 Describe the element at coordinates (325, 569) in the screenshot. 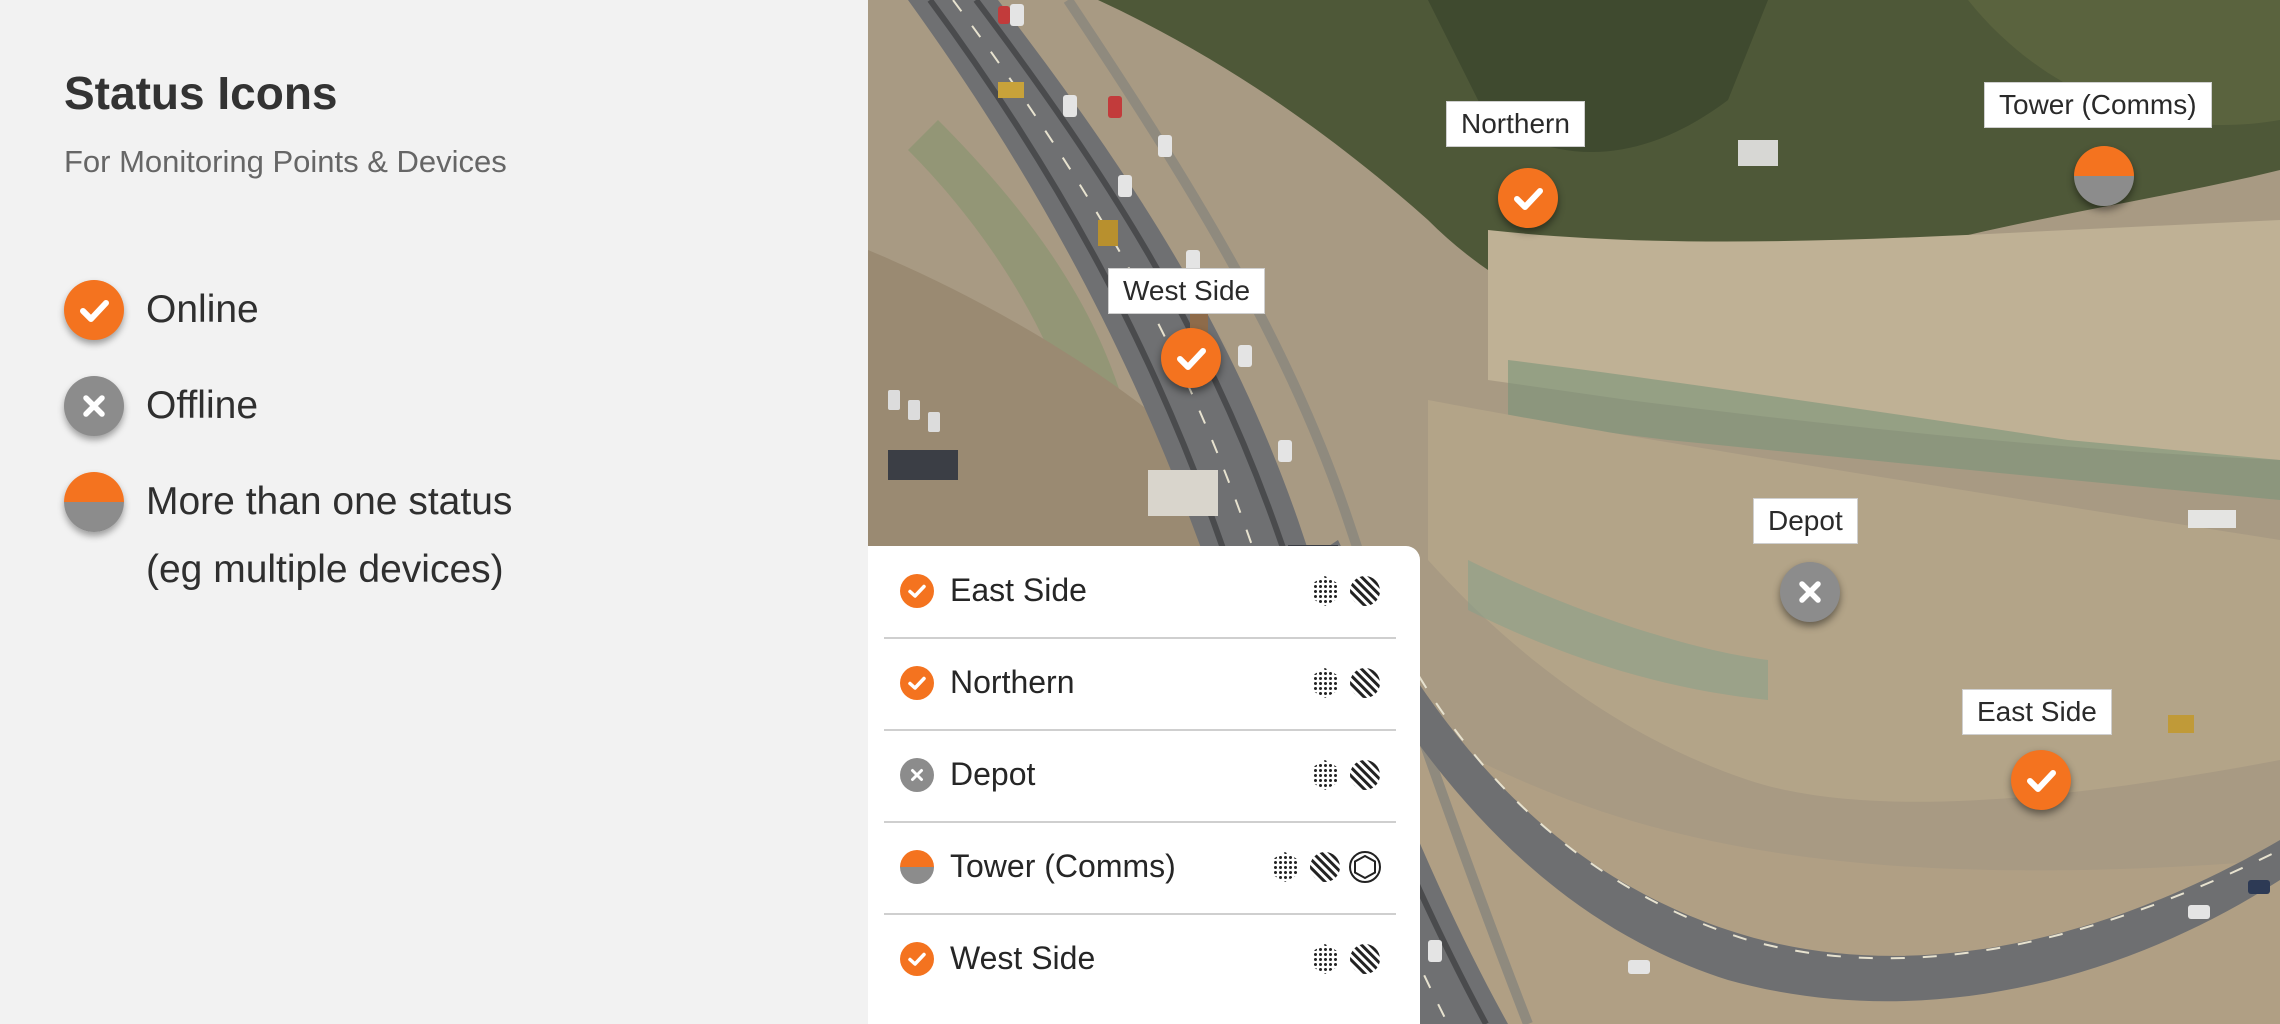

I see `legend-sublabel-mixed: (eg multiple devices)` at that location.